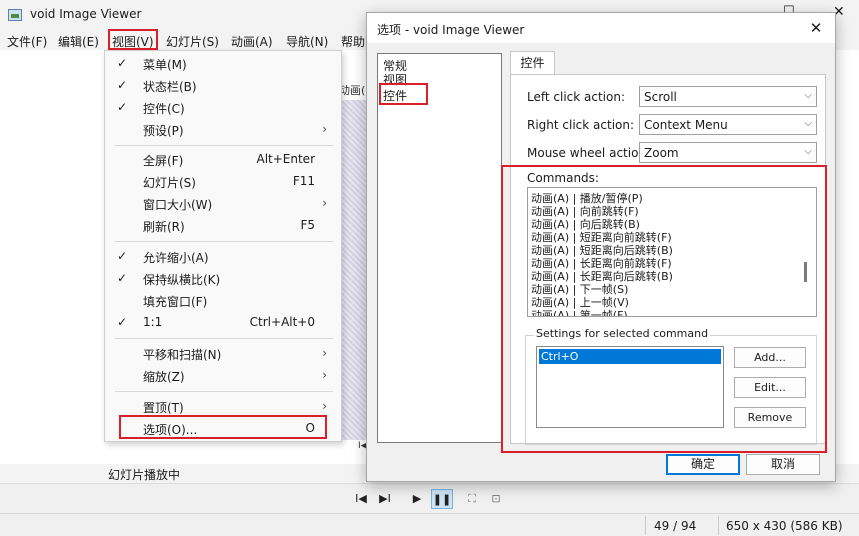 The height and width of the screenshot is (536, 859). I want to click on menu-item-keep-aspect: ✓ 保持纵横比(K), so click(223, 279).